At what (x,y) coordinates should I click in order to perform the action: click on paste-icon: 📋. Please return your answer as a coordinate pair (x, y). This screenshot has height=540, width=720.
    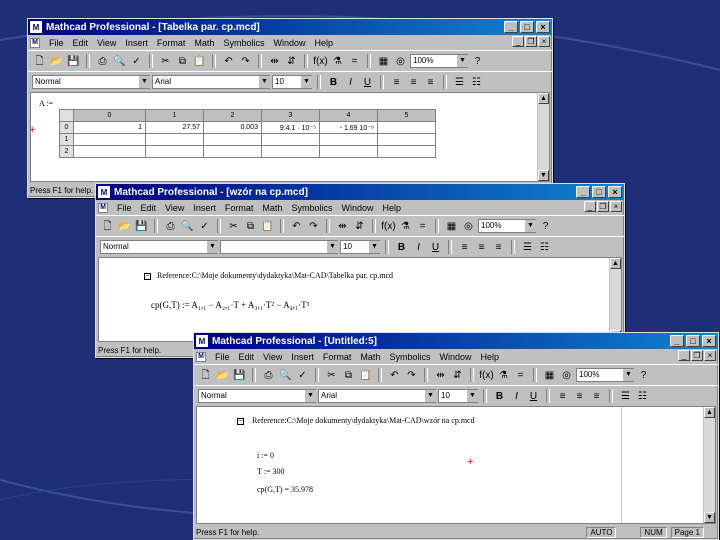
    Looking at the image, I should click on (365, 375).